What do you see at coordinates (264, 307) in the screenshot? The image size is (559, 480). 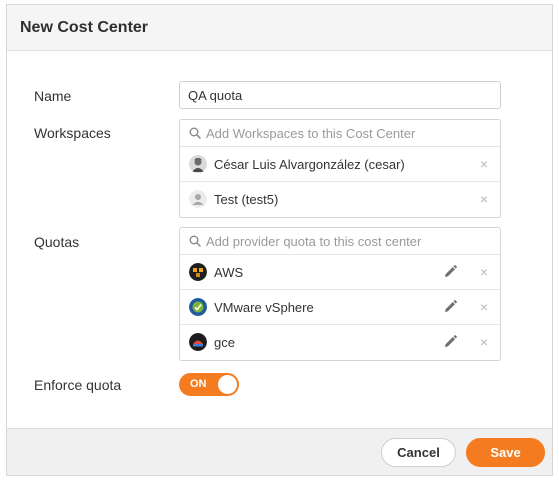 I see `quota-provider-name: VMware vSphere` at bounding box center [264, 307].